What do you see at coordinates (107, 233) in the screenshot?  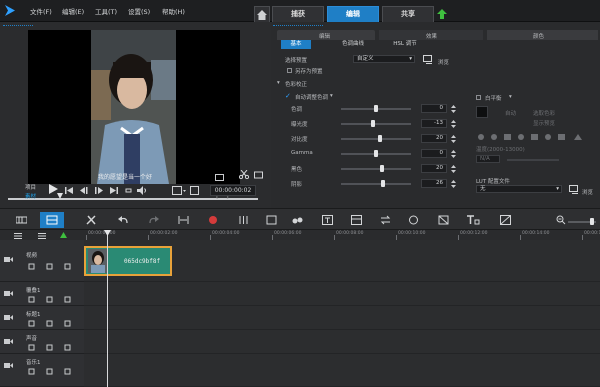 I see `playhead-marker-icon` at bounding box center [107, 233].